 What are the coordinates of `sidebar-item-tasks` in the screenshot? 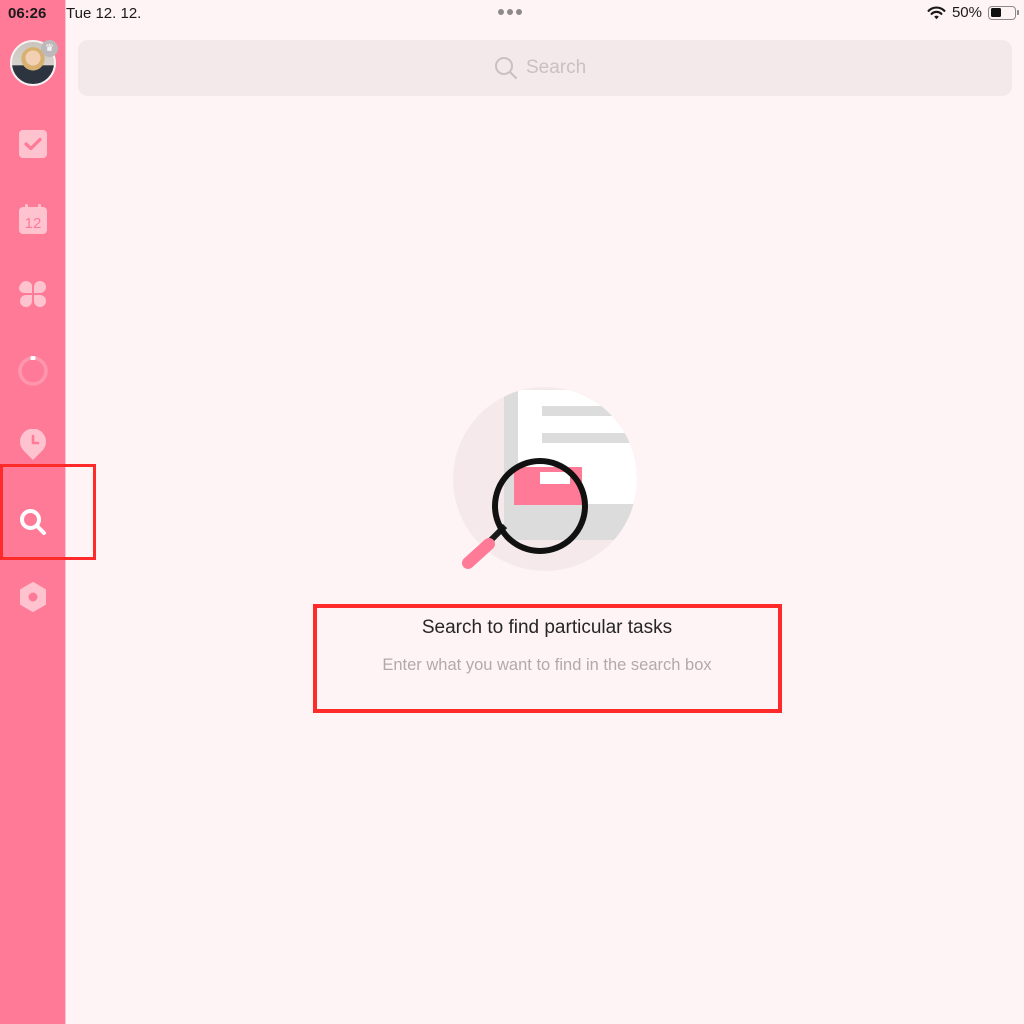 It's located at (33, 144).